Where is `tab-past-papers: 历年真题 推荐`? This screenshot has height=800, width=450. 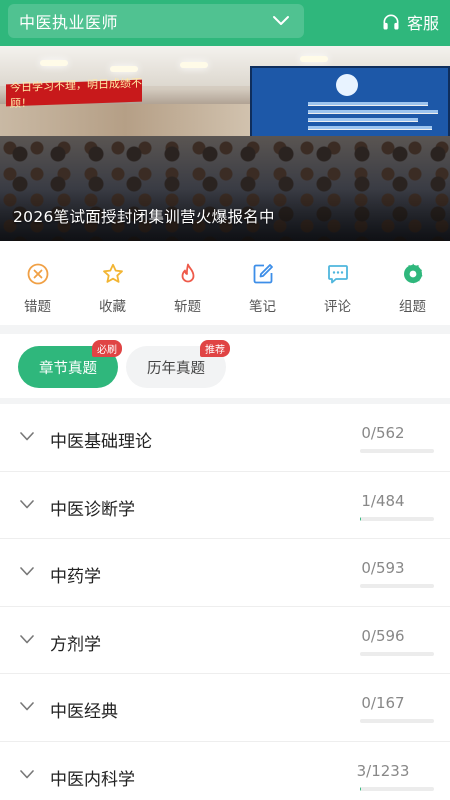
tab-past-papers: 历年真题 推荐 is located at coordinates (178, 364).